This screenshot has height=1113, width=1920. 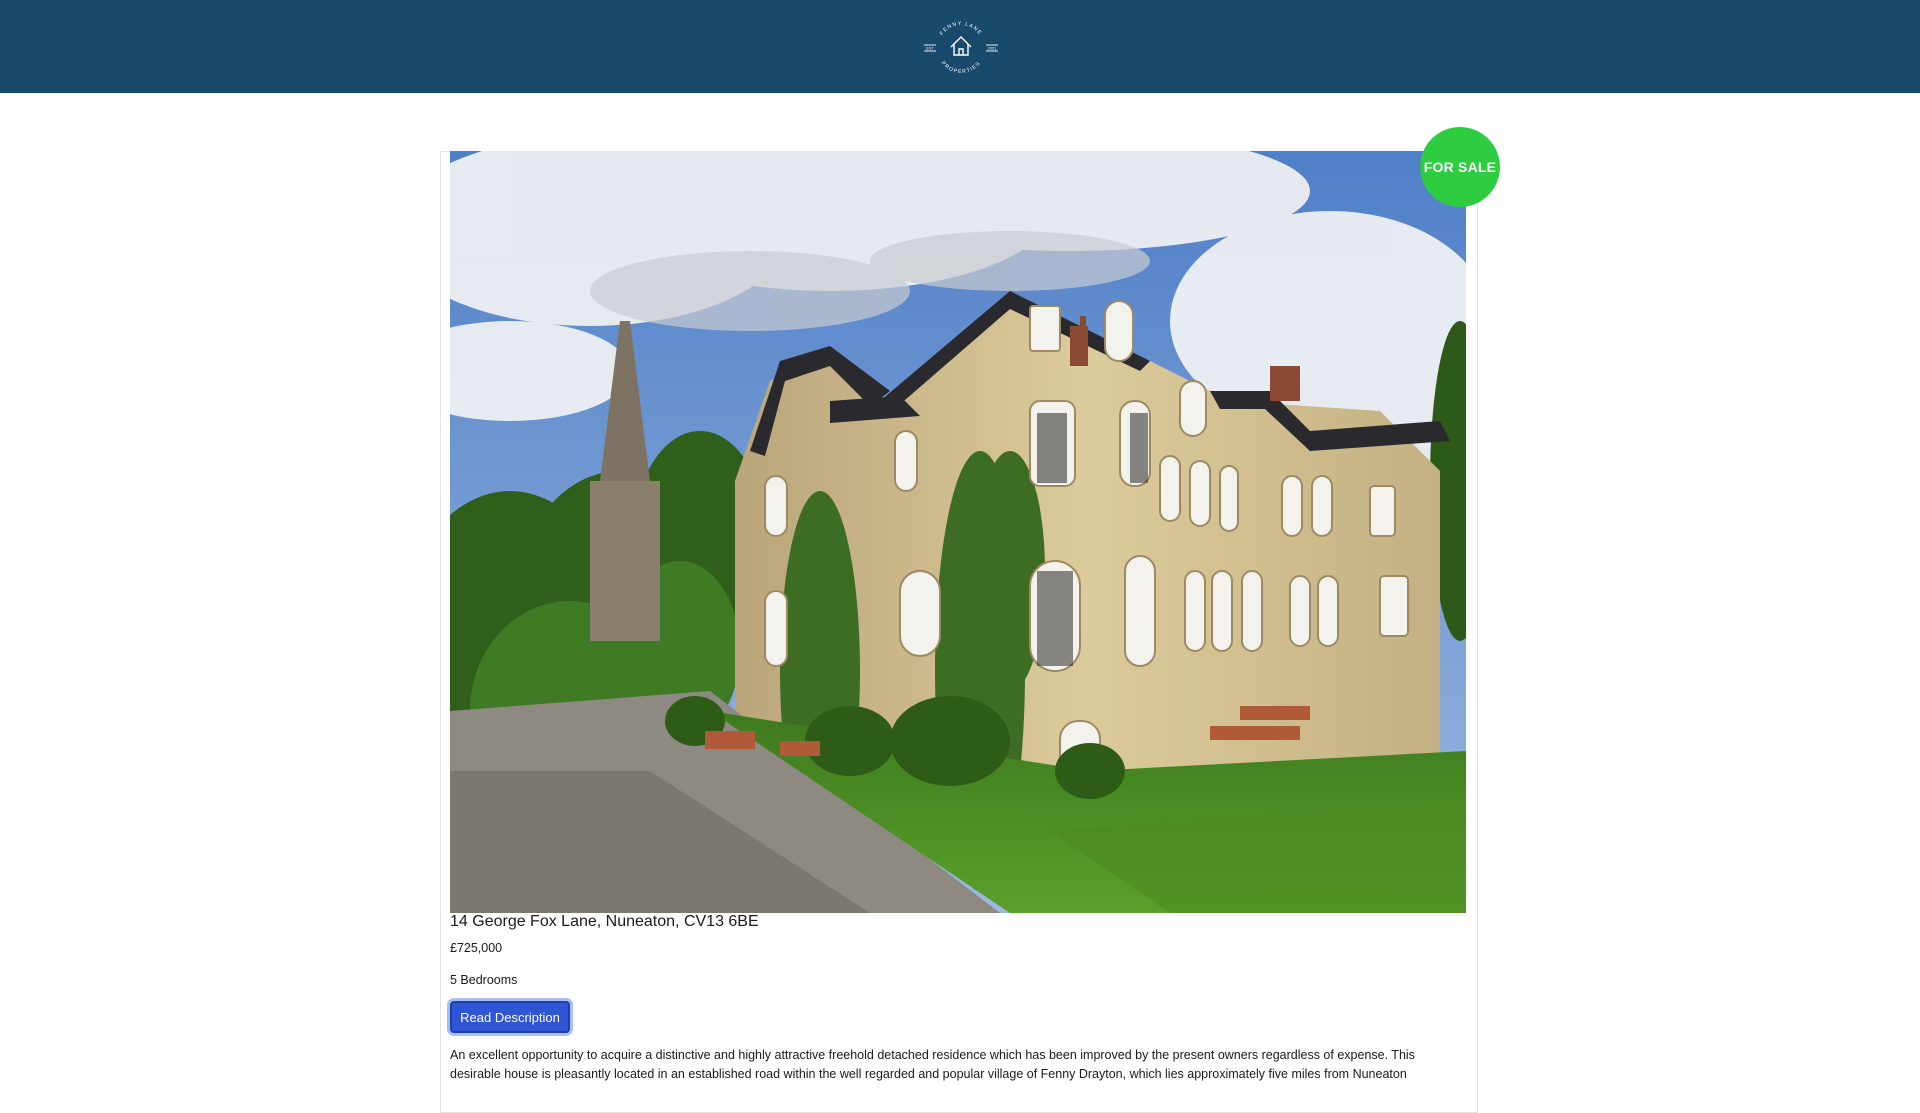 What do you see at coordinates (476, 948) in the screenshot?
I see `property-price: £725,000` at bounding box center [476, 948].